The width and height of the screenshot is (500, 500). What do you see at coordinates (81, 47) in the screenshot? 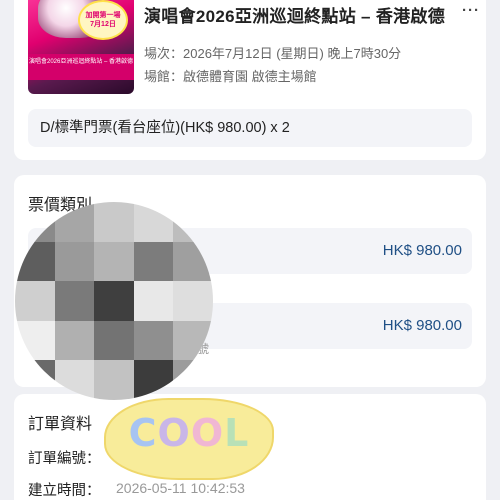
I see `event-poster-image: 加開第一場 7月12日 演唱會2026亞洲巡迴終點站 – 香港啟德` at bounding box center [81, 47].